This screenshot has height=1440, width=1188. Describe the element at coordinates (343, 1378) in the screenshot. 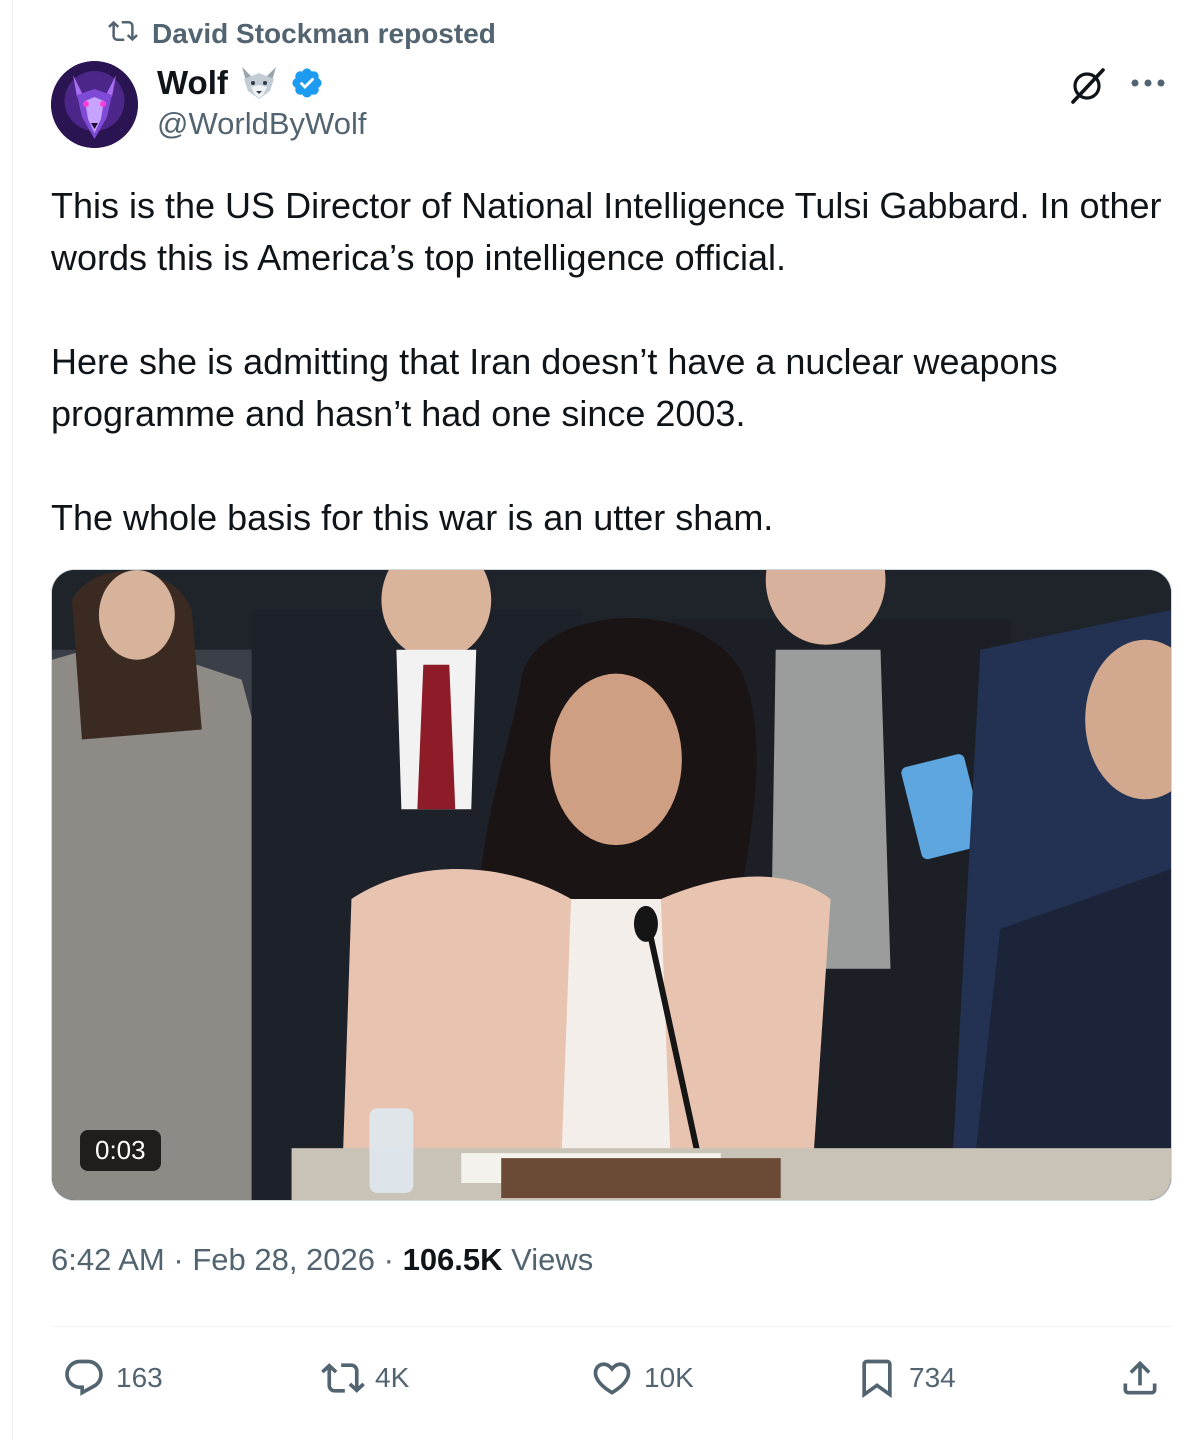

I see `repost-action-icon` at that location.